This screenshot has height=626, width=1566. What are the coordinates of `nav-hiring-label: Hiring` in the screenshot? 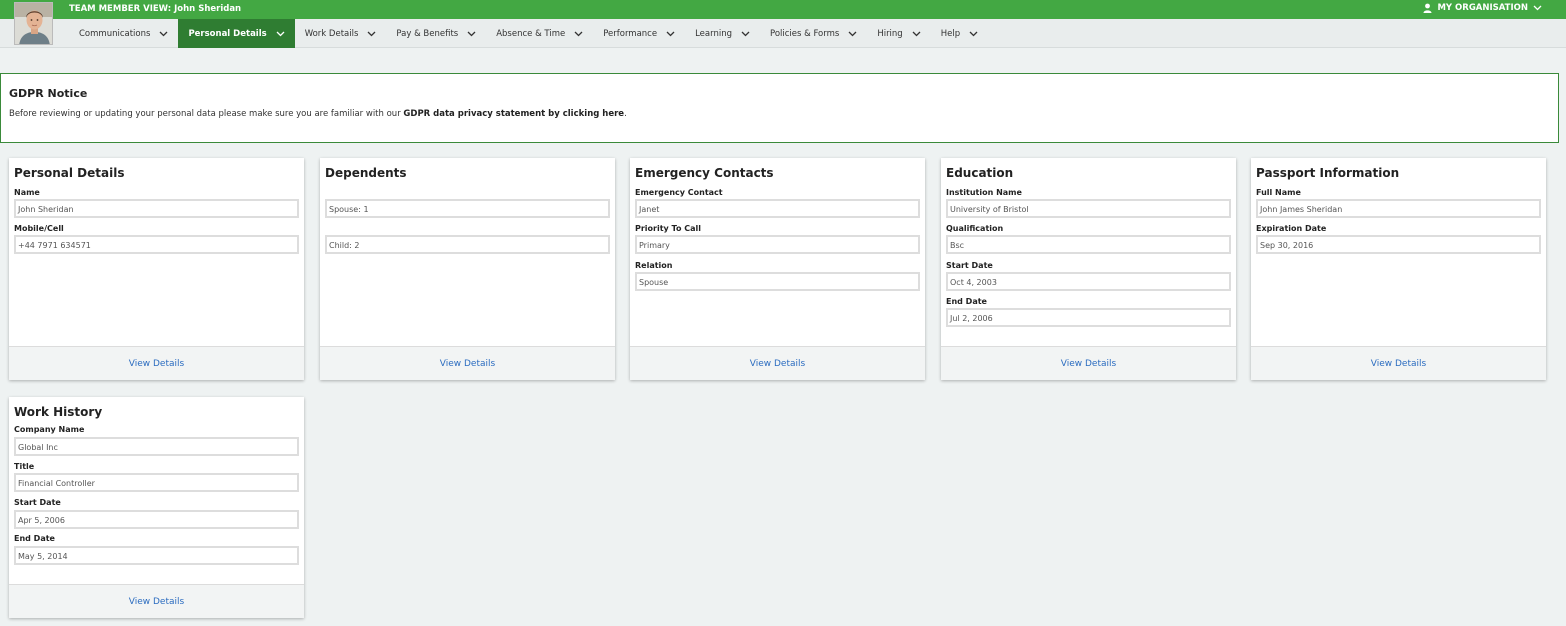 It's located at (890, 33).